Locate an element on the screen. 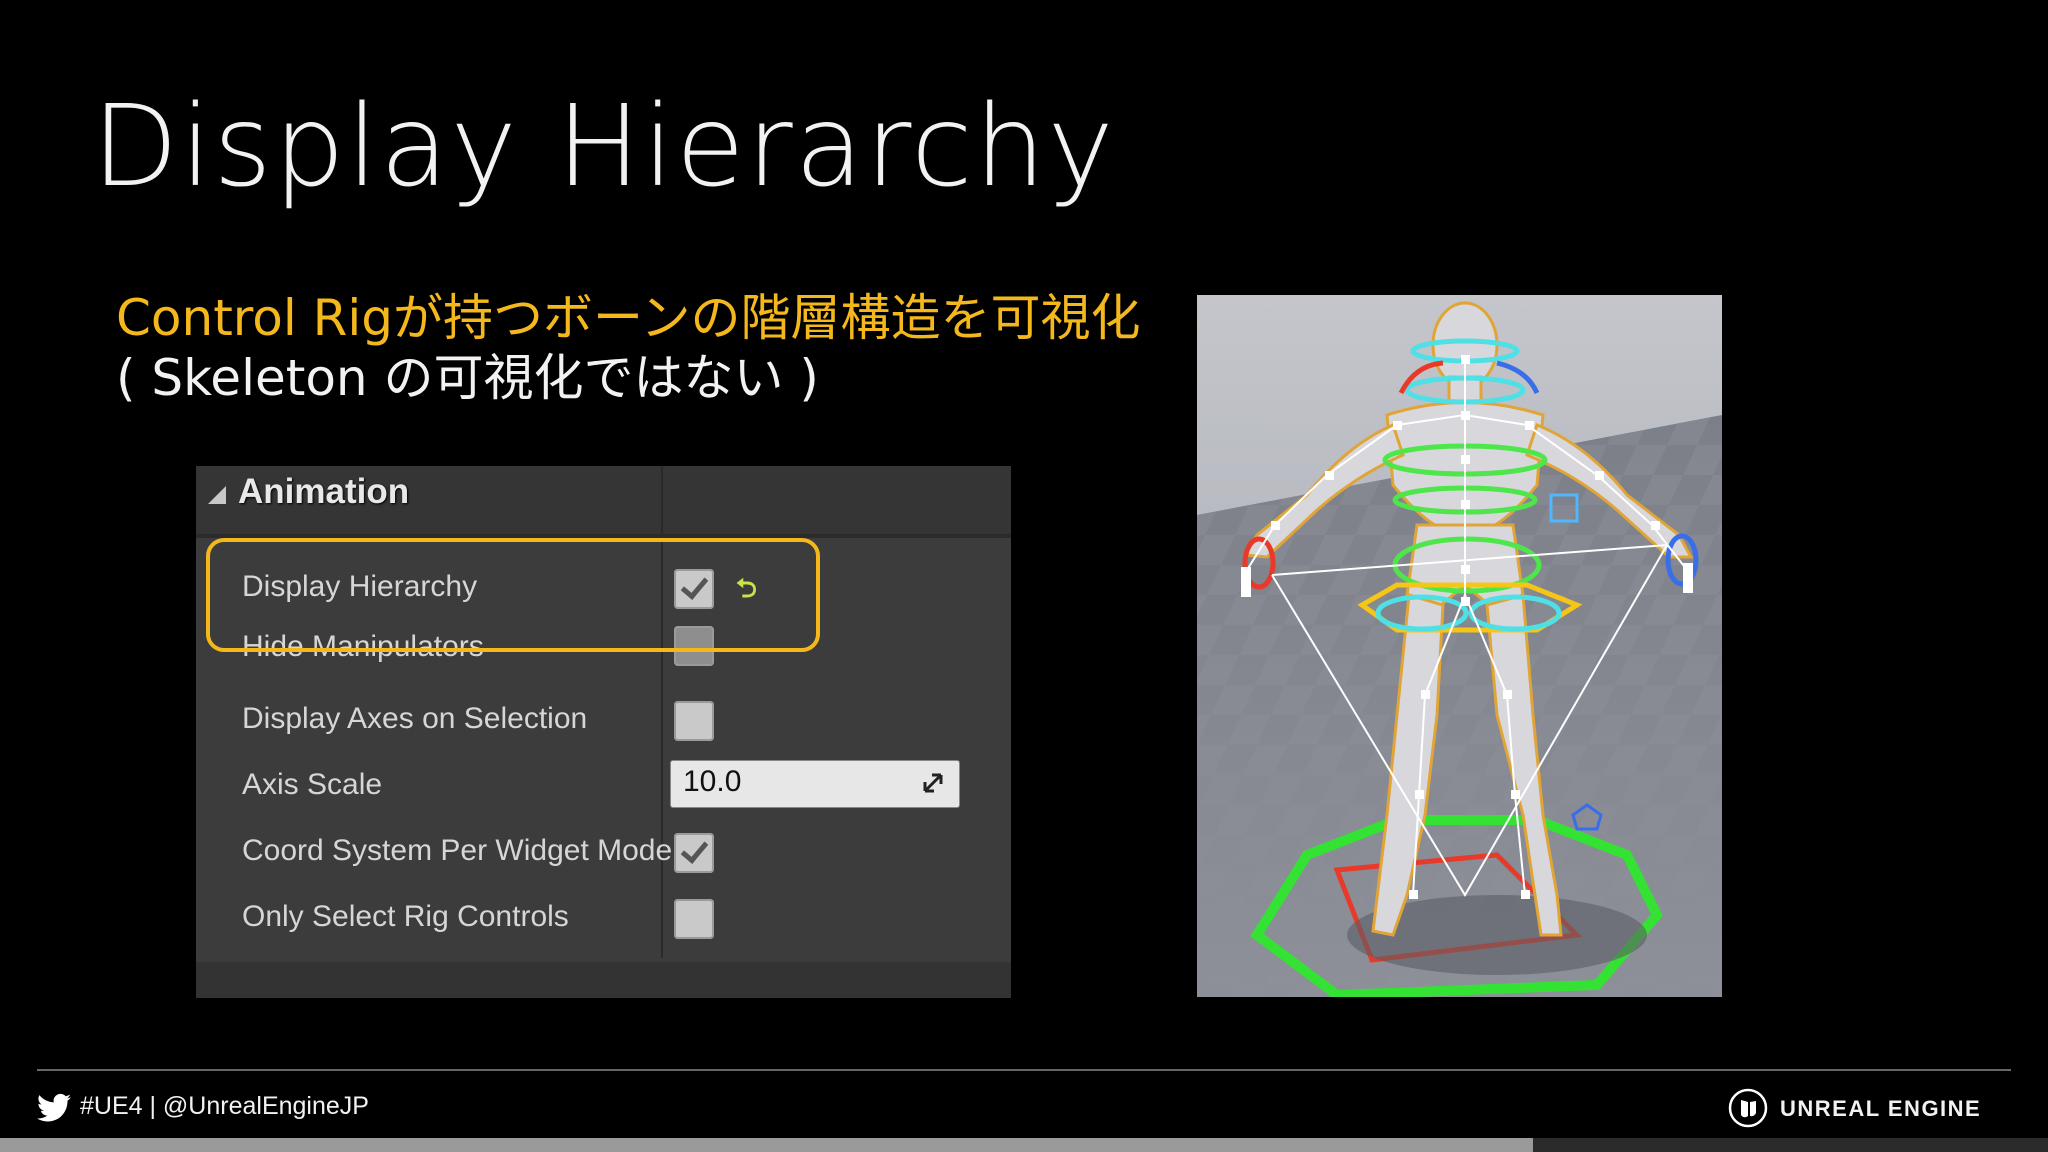 This screenshot has height=1152, width=2048. slide-progress-fill is located at coordinates (766, 1145).